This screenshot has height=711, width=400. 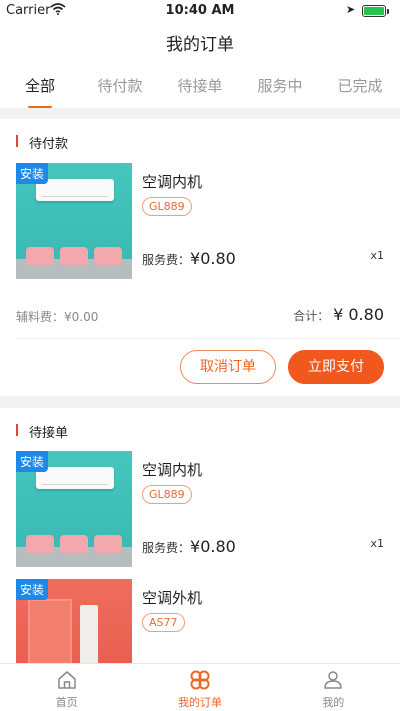 I want to click on tab-pending-payment: 待付款, so click(x=120, y=86).